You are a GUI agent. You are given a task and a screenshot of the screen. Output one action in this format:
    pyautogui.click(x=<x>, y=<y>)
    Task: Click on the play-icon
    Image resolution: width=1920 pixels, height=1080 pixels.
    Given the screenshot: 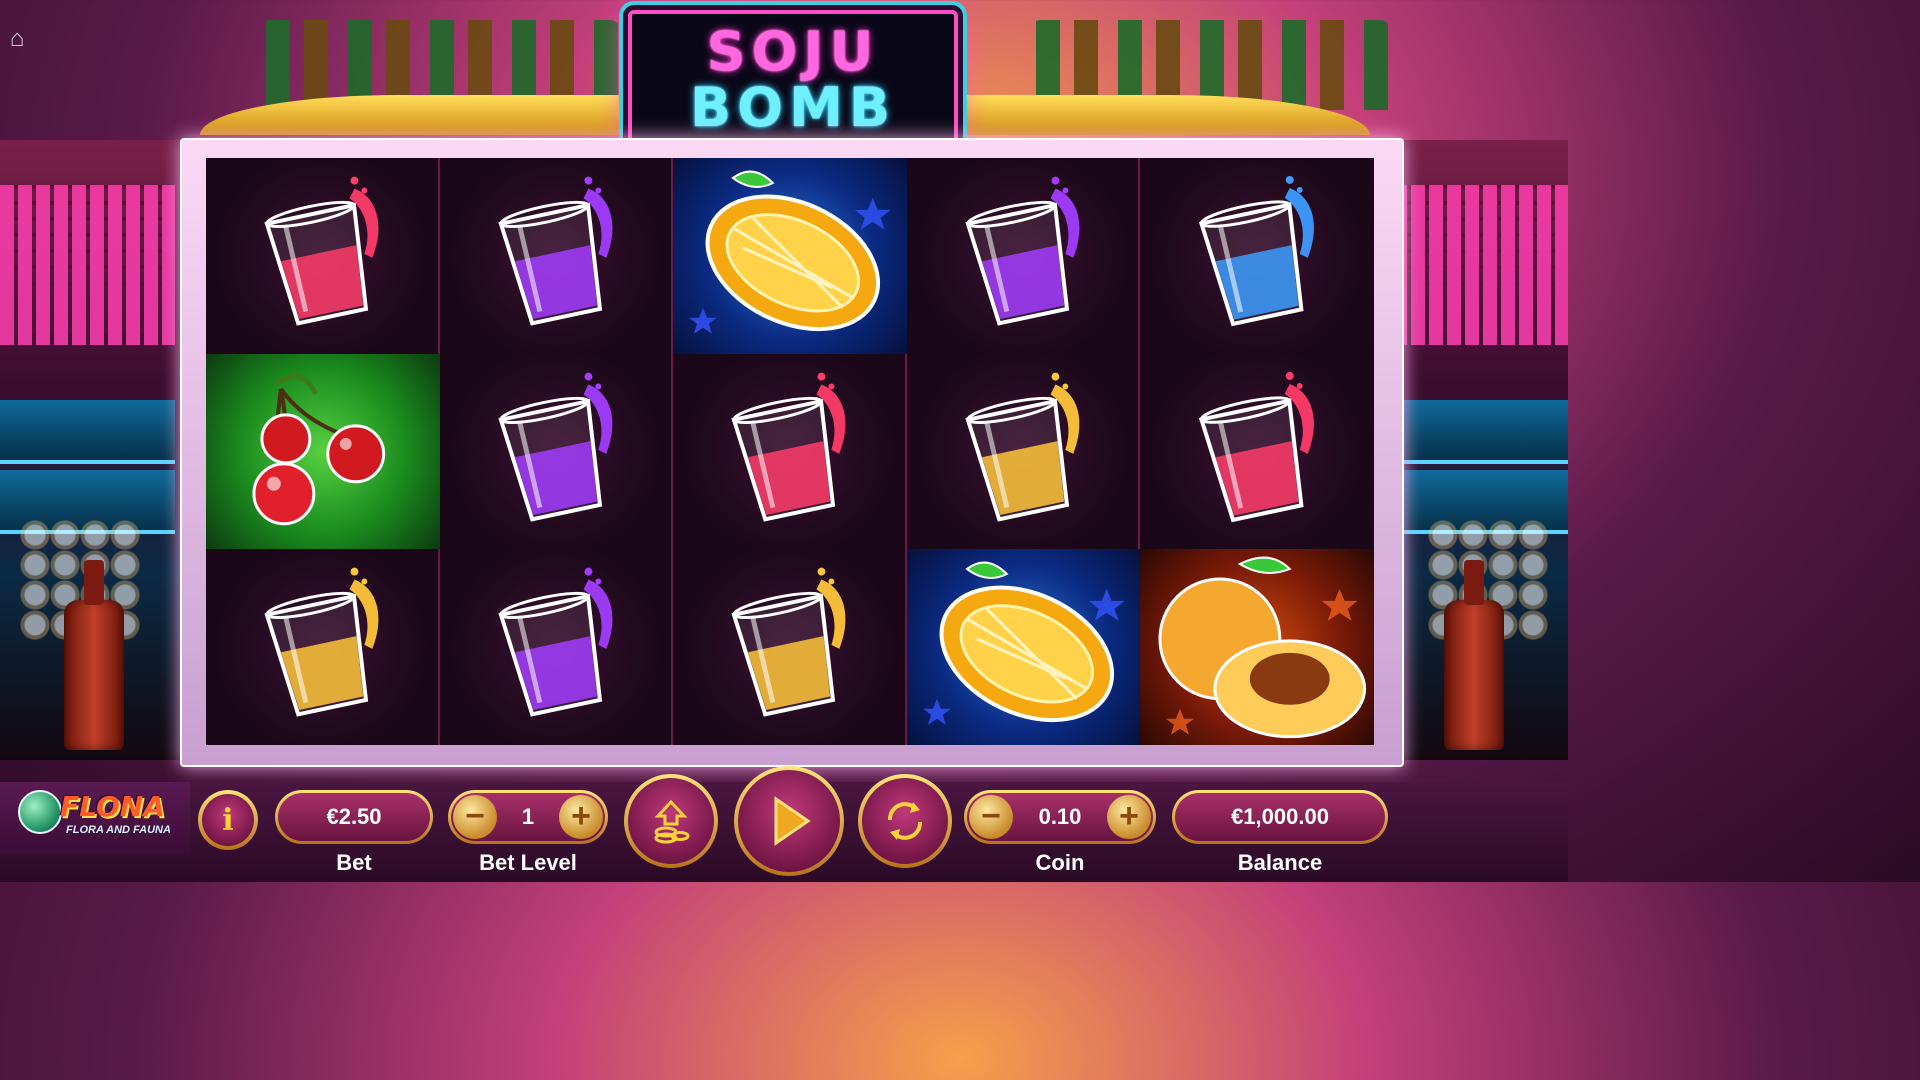 What is the action you would take?
    pyautogui.click(x=789, y=821)
    